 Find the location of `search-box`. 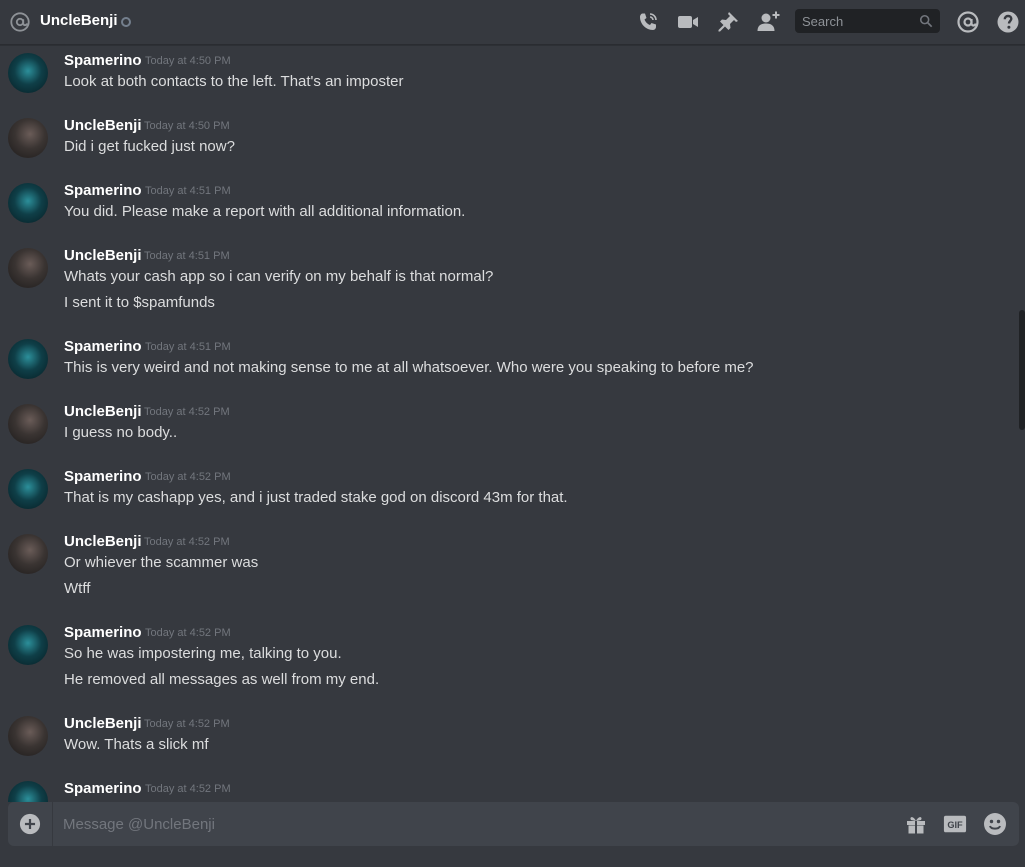

search-box is located at coordinates (867, 21).